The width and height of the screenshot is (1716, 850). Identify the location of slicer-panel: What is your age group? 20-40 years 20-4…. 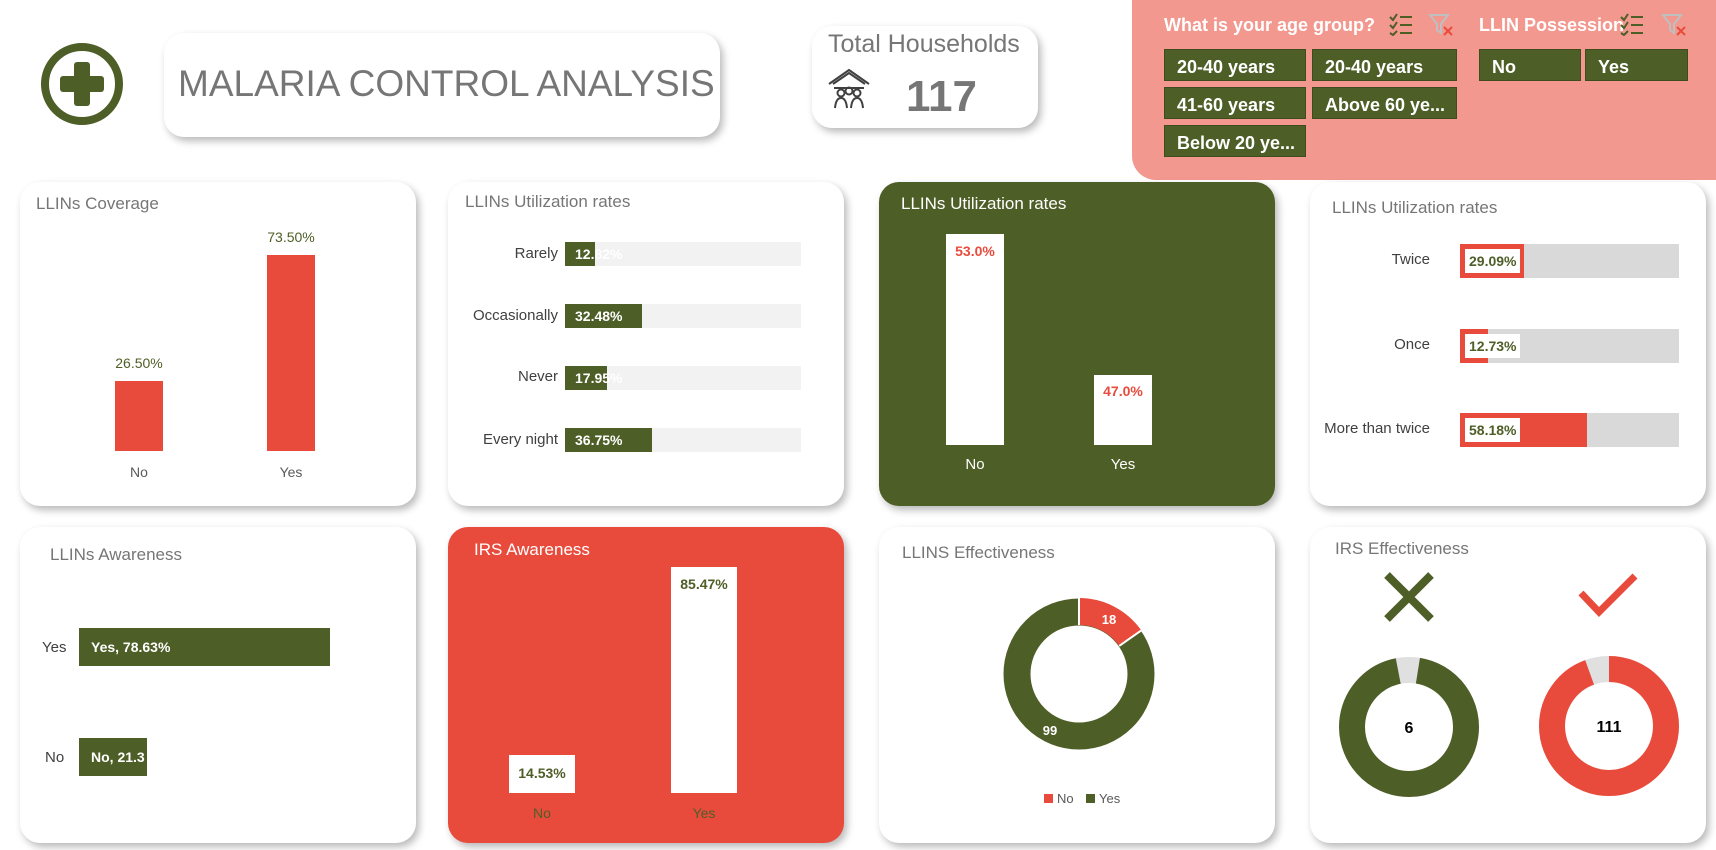
(1424, 90).